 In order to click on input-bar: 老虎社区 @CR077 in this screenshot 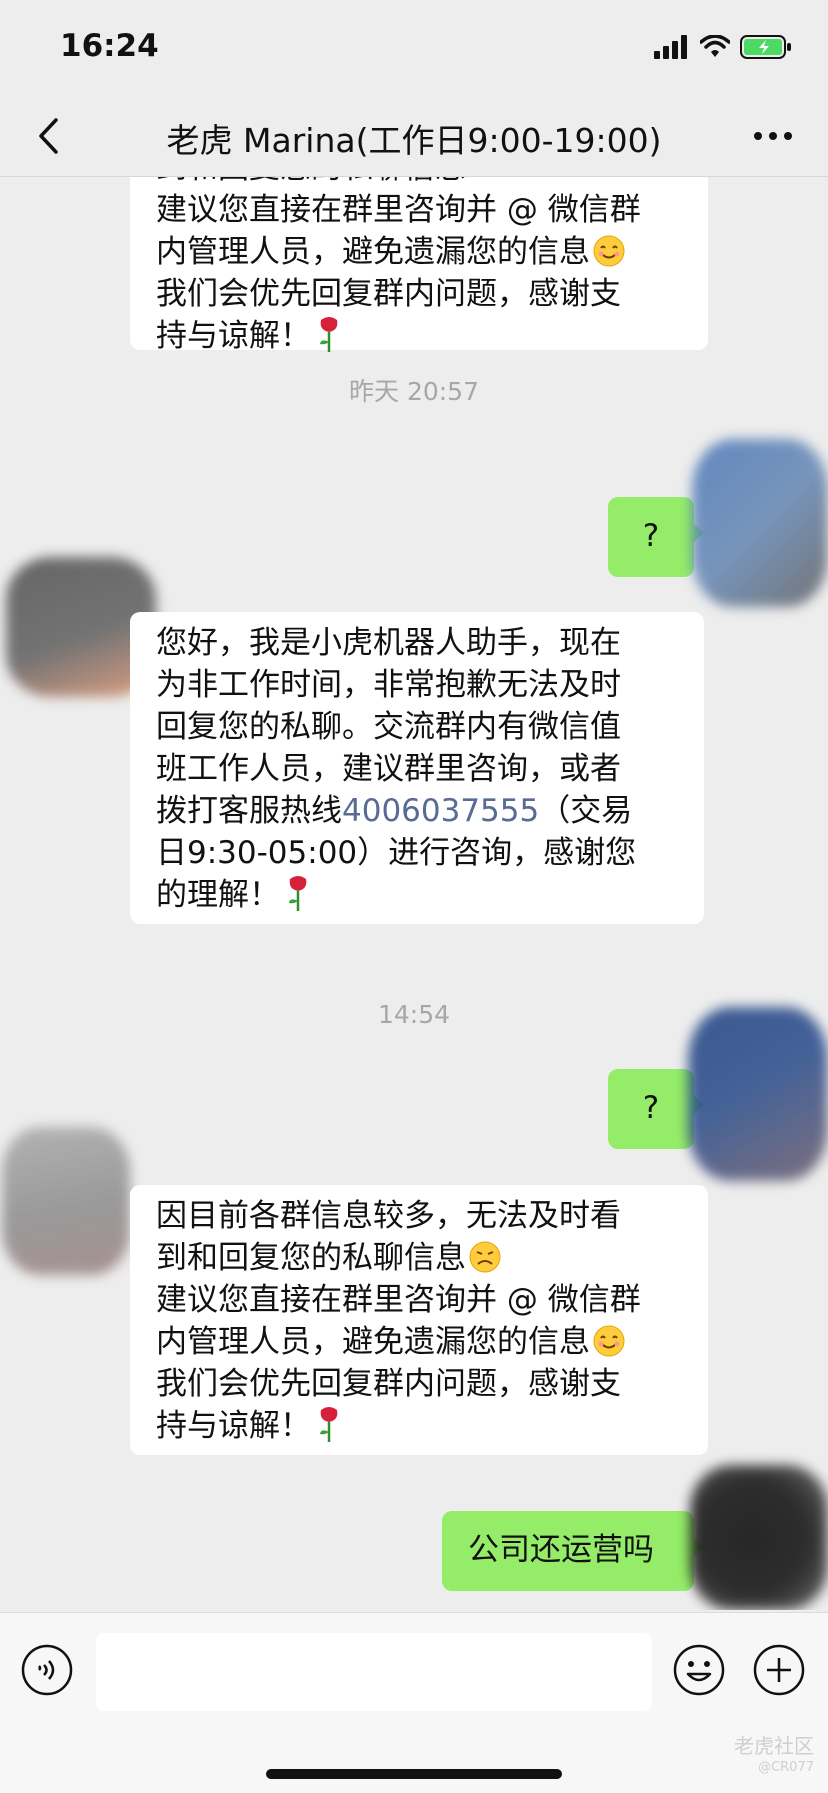, I will do `click(414, 1702)`.